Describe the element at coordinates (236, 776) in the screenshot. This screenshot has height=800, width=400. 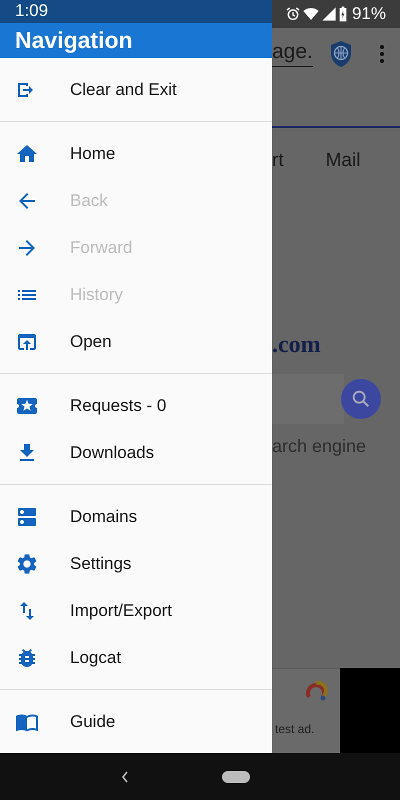
I see `home-pill` at that location.